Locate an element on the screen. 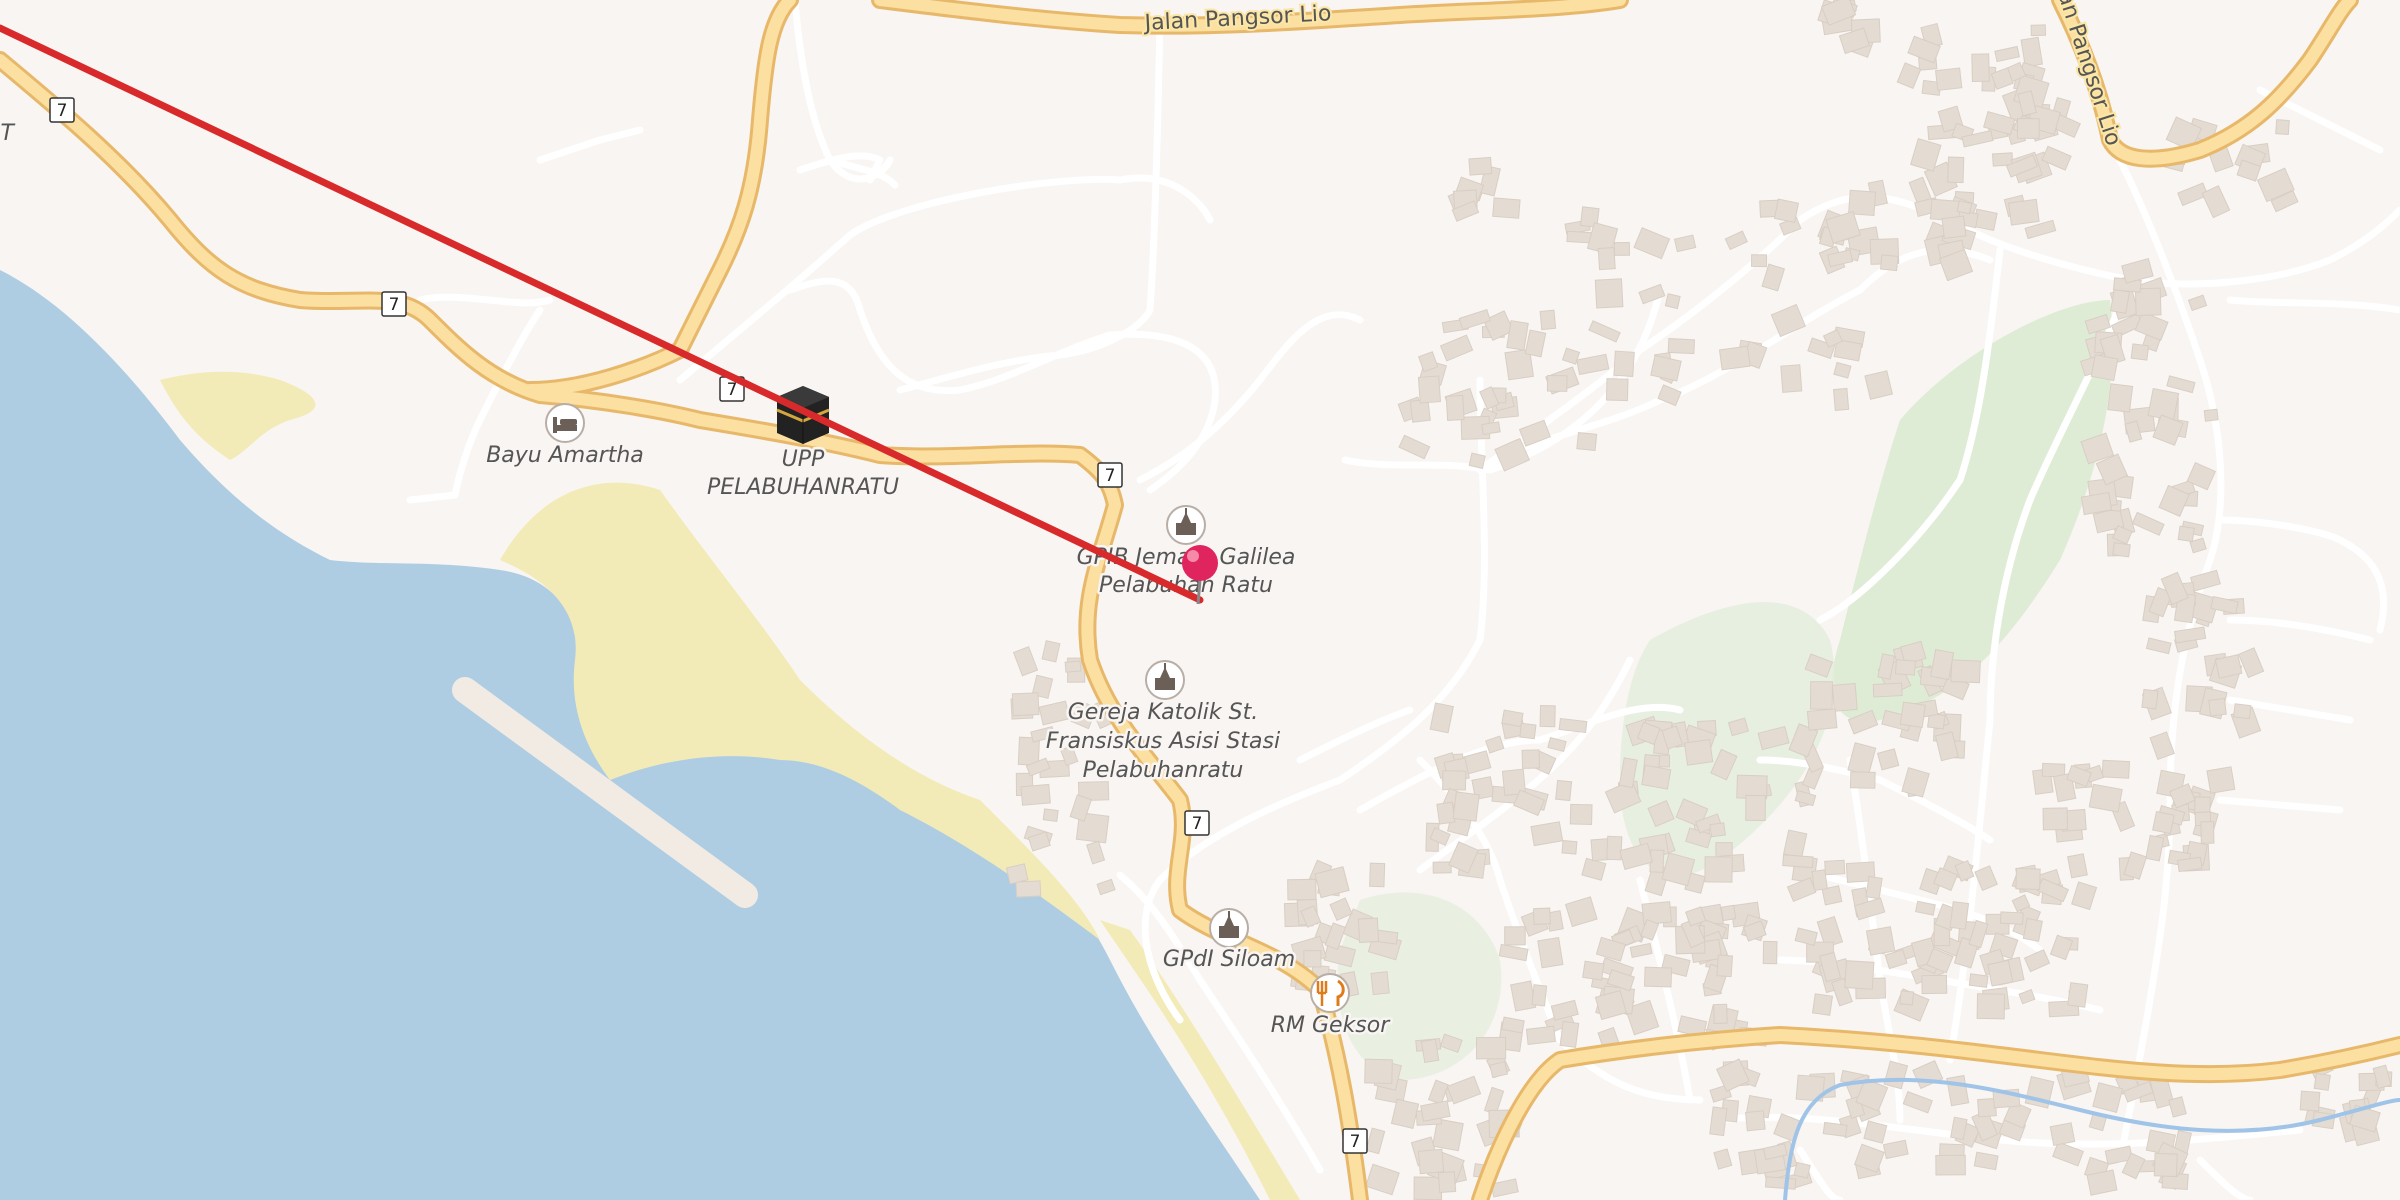 This screenshot has width=2400, height=1200. poi-label: UPP is located at coordinates (803, 459).